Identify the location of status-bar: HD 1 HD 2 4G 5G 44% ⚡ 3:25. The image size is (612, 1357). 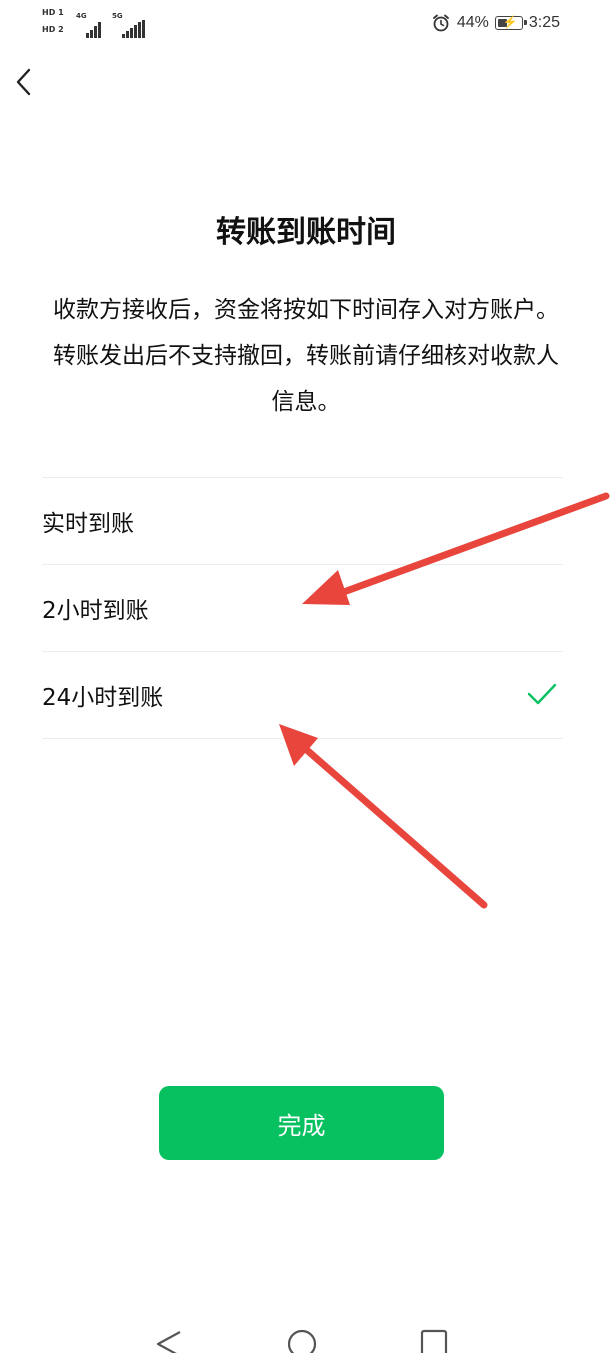
(306, 23).